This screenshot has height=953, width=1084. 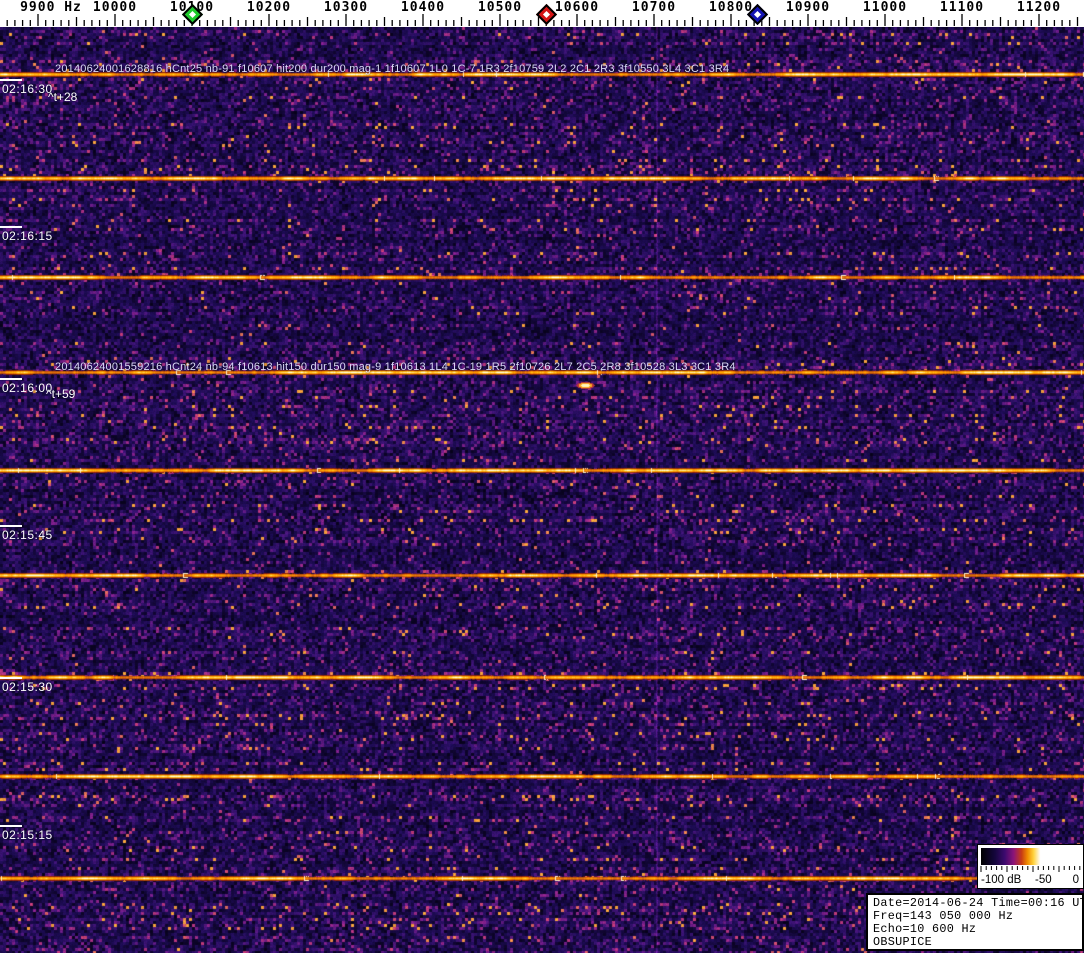 What do you see at coordinates (1043, 880) in the screenshot?
I see `colorbar-label-mid: -50` at bounding box center [1043, 880].